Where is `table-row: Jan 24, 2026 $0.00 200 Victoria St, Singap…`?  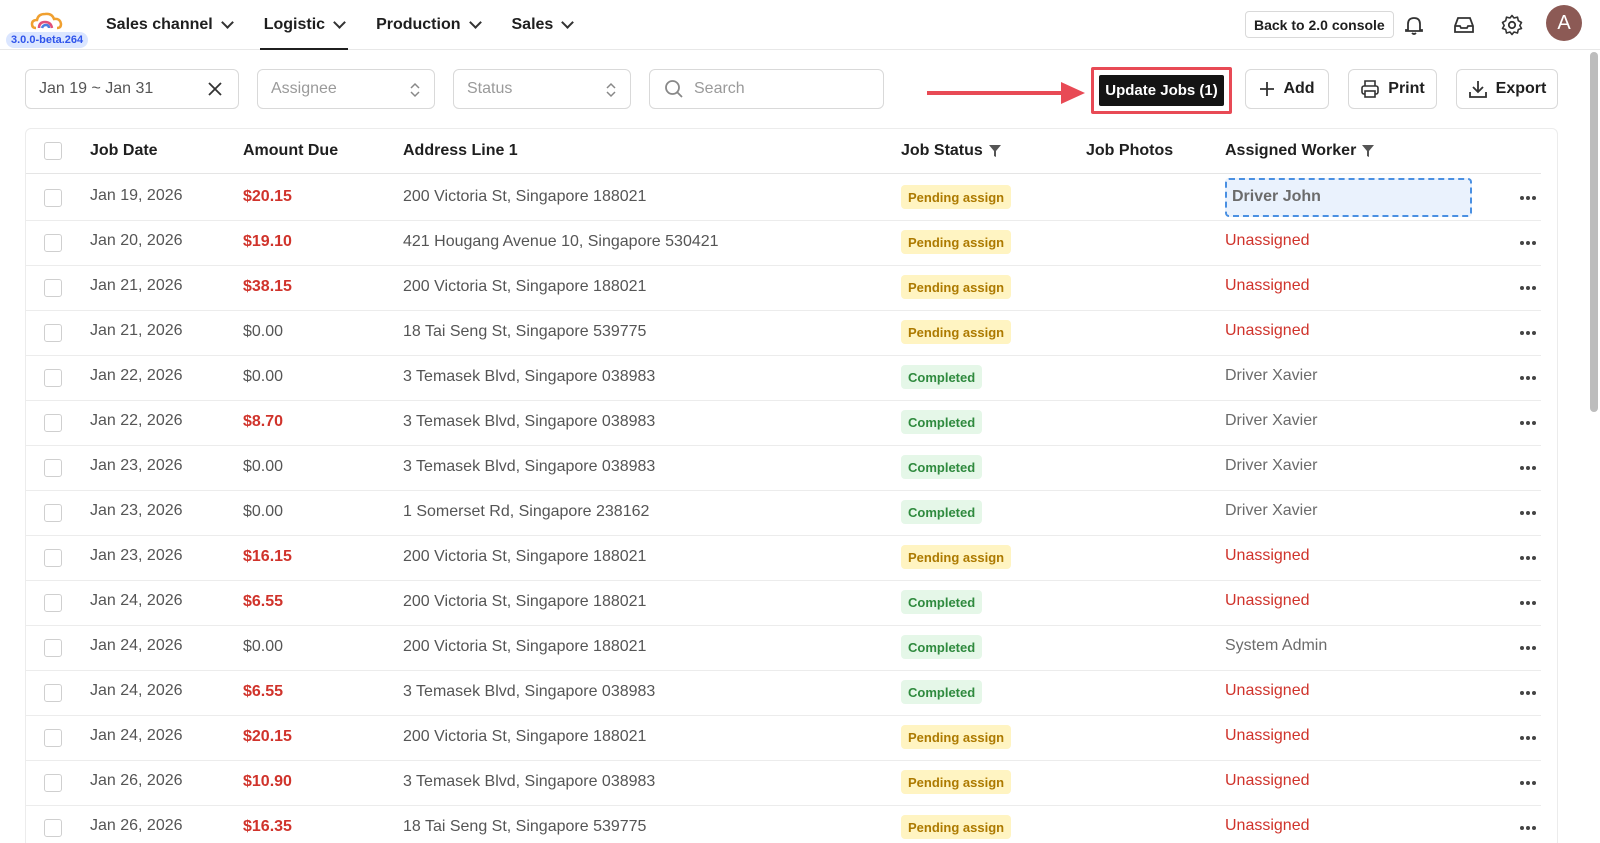
table-row: Jan 24, 2026 $0.00 200 Victoria St, Singap… is located at coordinates (783, 648).